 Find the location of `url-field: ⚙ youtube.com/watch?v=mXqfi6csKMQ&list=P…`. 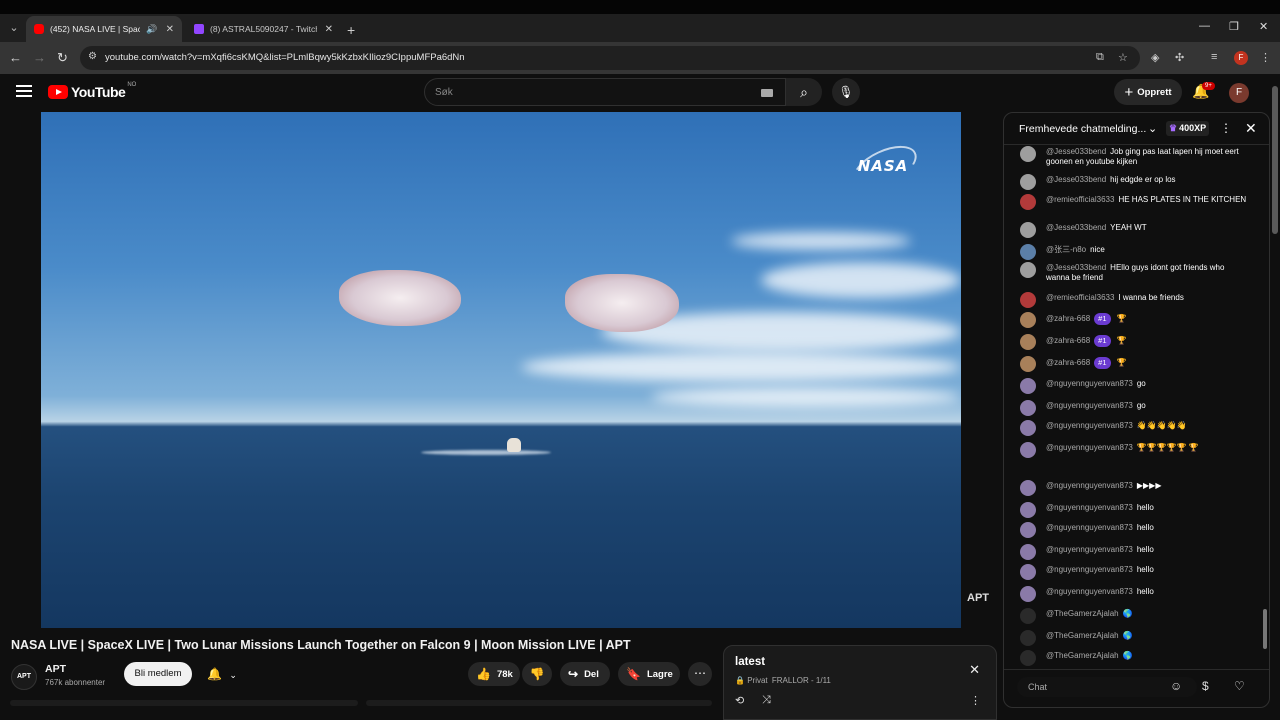

url-field: ⚙ youtube.com/watch?v=mXqfi6csKMQ&list=P… is located at coordinates (610, 58).